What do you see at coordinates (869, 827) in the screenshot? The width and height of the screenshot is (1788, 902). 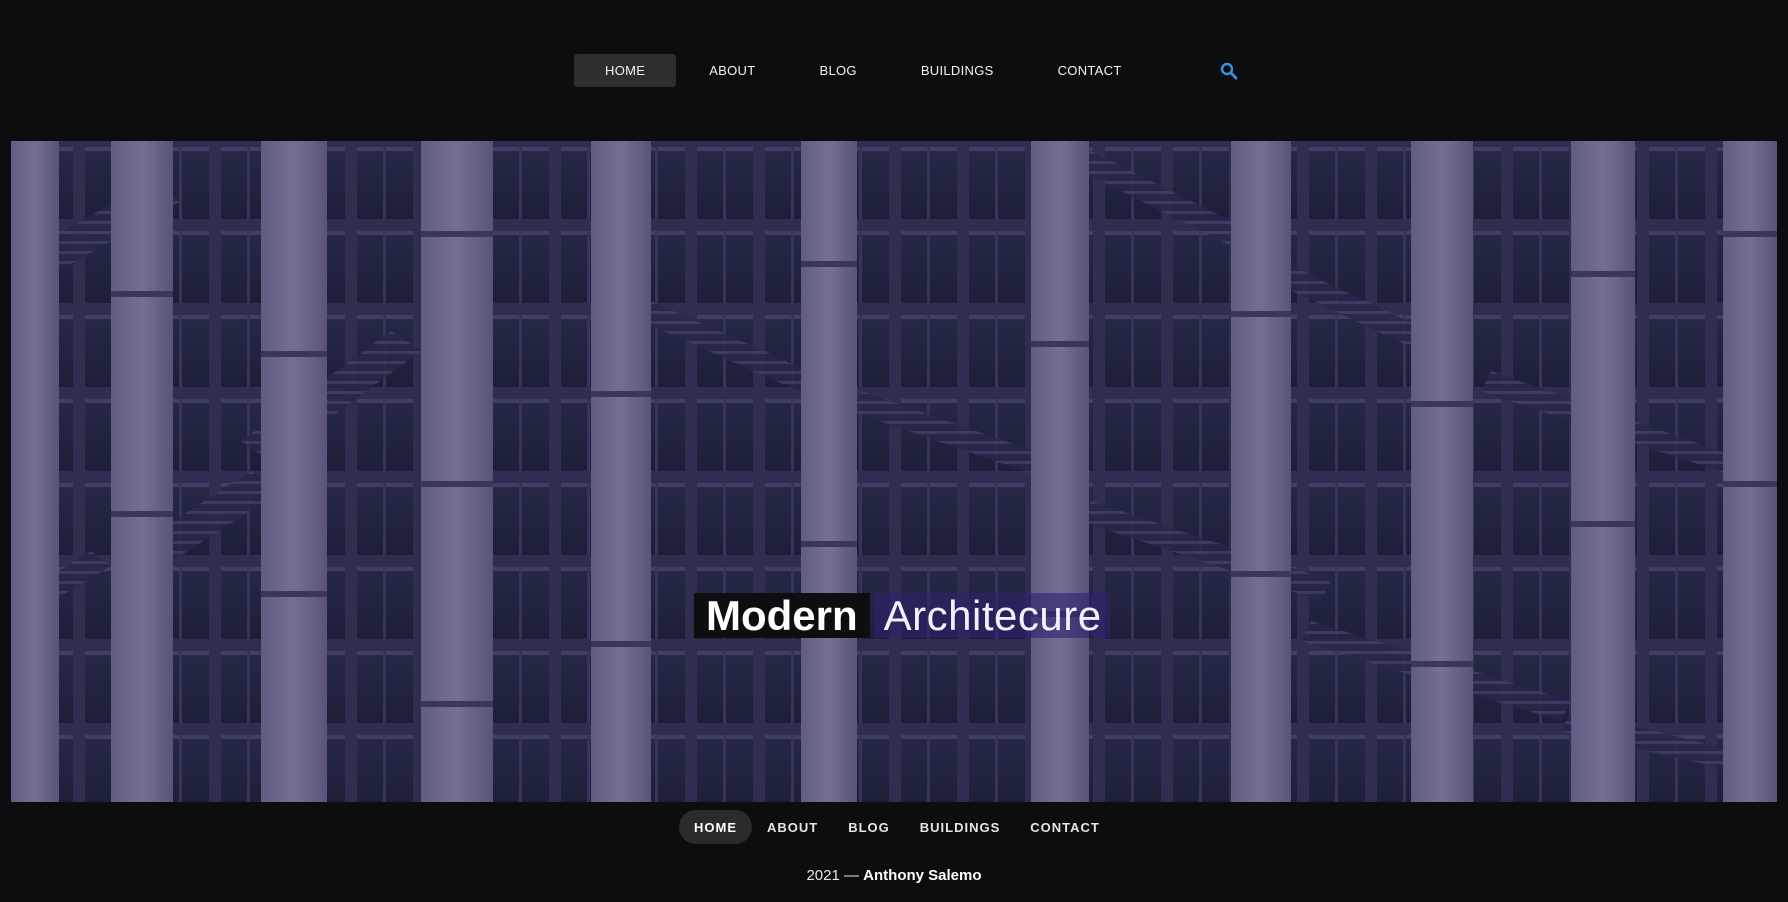 I see `footer-nav-blog: BLOG` at bounding box center [869, 827].